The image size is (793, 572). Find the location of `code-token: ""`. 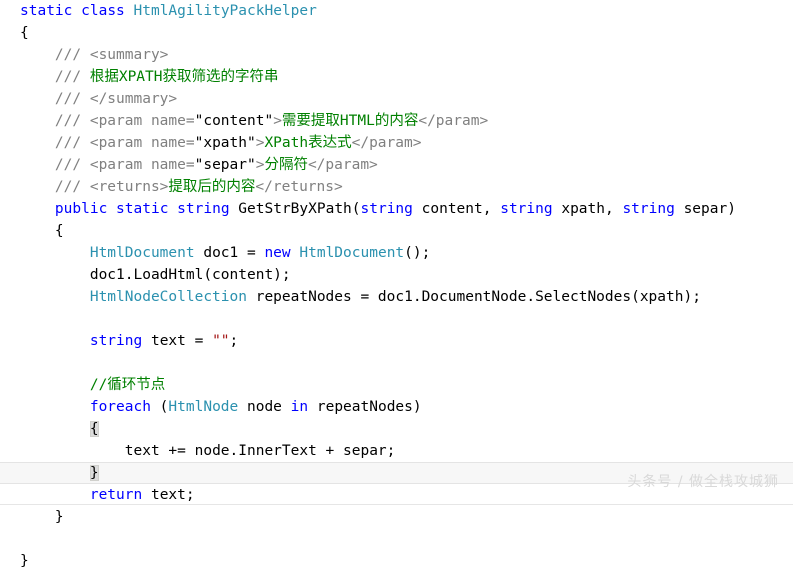

code-token: "" is located at coordinates (221, 341).